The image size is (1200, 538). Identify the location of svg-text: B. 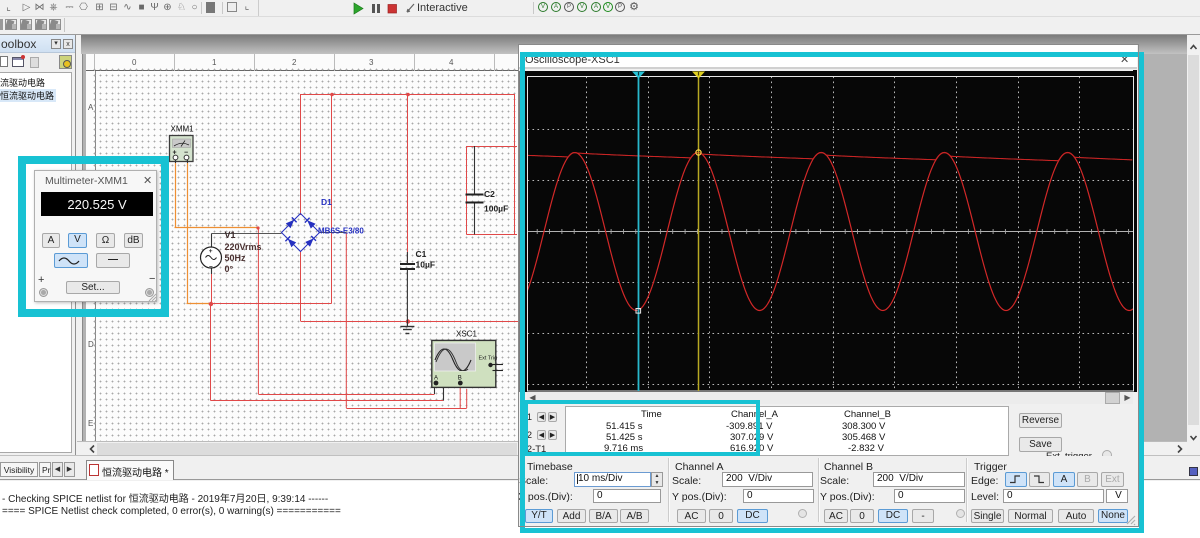
(460, 379).